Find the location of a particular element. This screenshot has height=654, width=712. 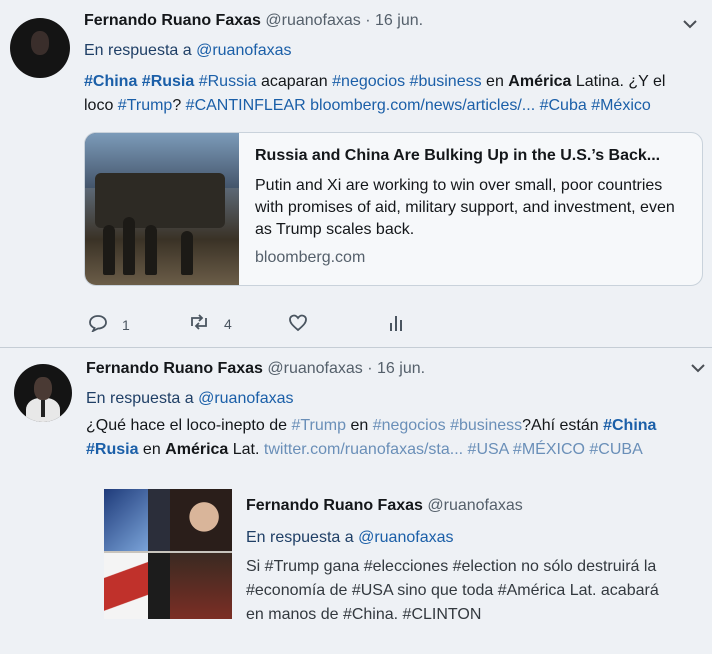

quoted-tweet-header: Fernando Ruano Faxas @ruanofaxas is located at coordinates (384, 506).